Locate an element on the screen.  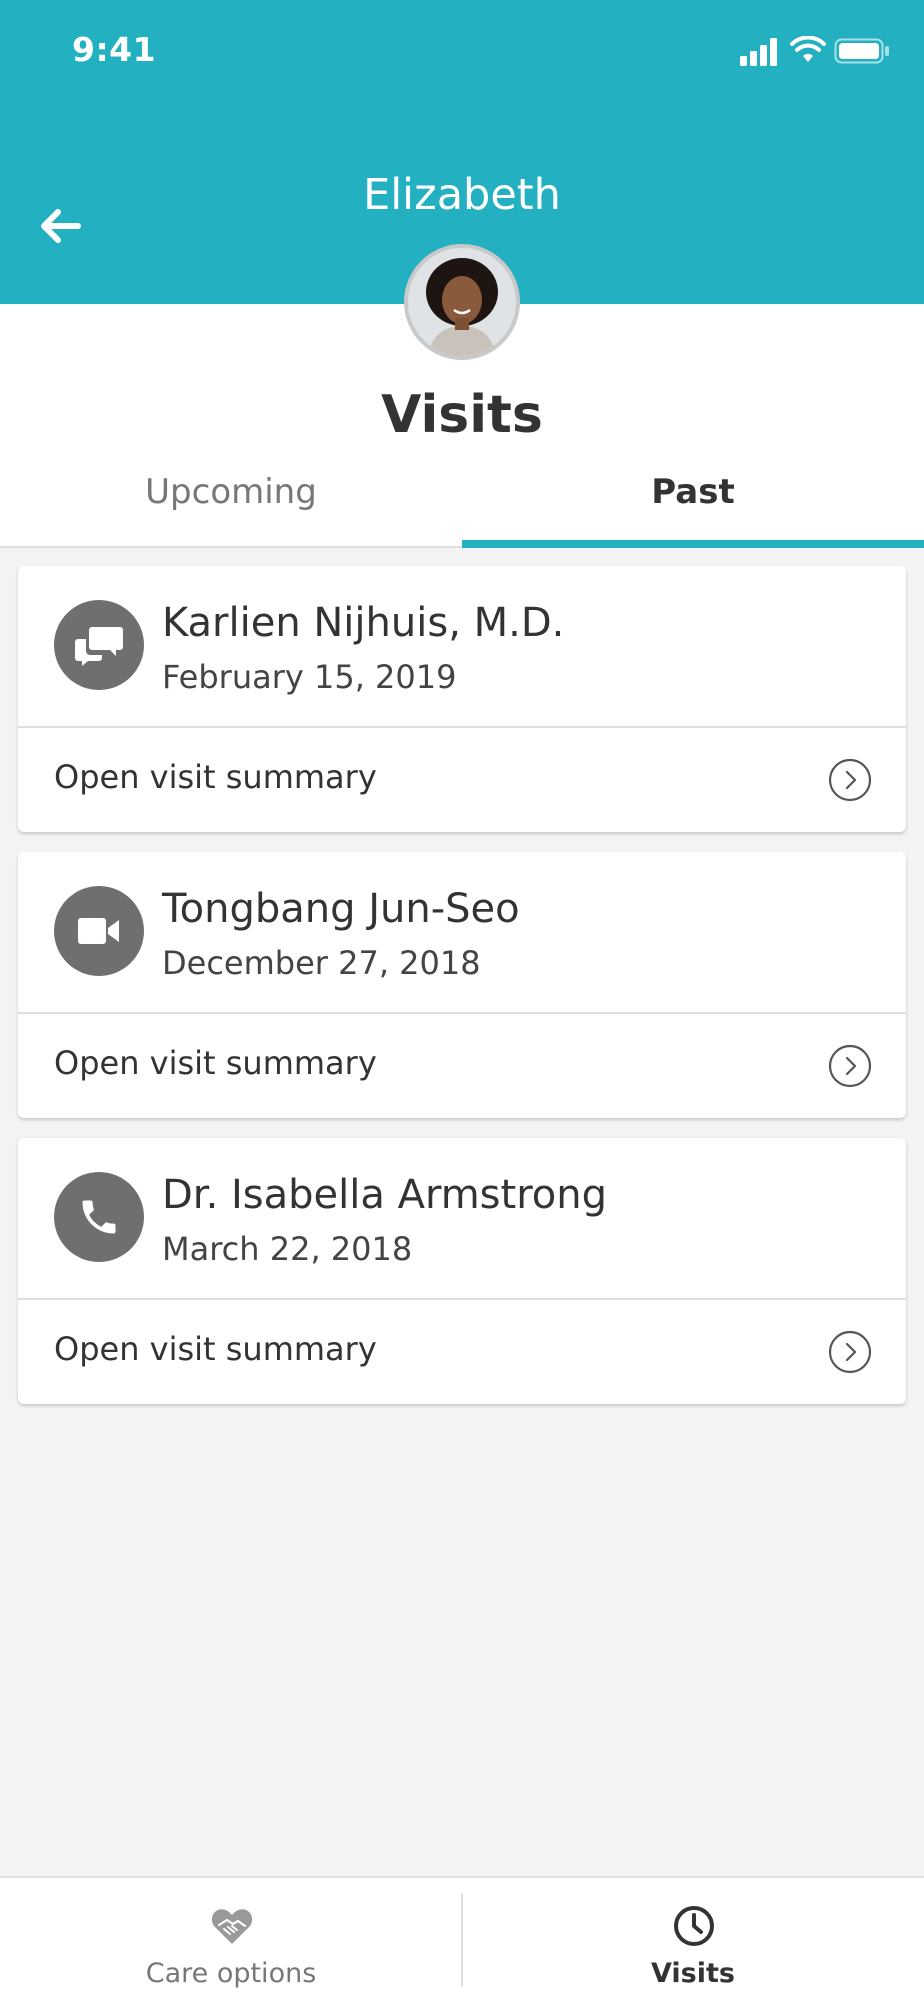
tabbar-visits: Visits is located at coordinates (693, 1939).